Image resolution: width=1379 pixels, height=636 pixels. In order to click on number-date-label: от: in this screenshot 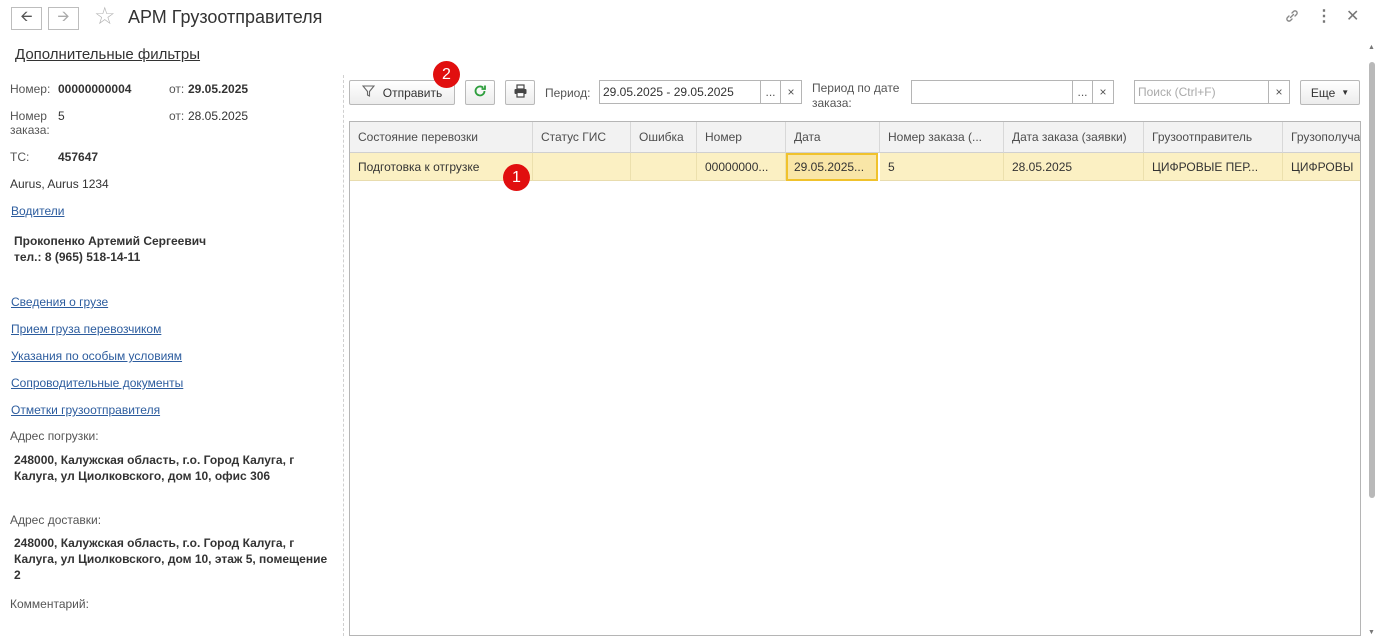, I will do `click(177, 89)`.